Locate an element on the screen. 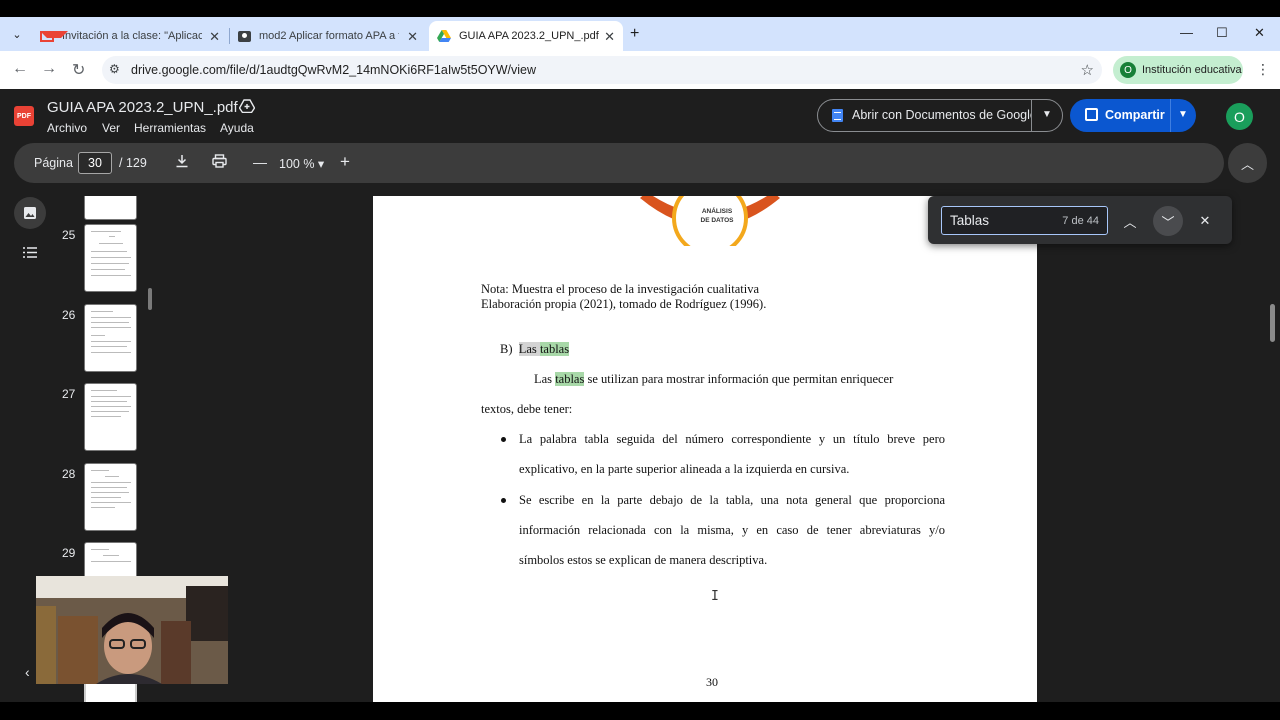 Image resolution: width=1280 pixels, height=720 pixels. new-tab-plus-icon: + is located at coordinates (634, 34).